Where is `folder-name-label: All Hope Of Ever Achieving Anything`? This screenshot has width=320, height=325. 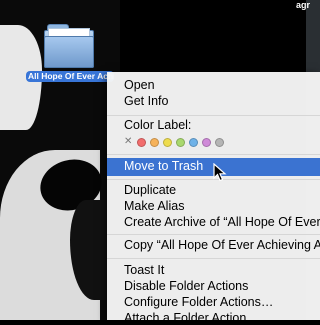 folder-name-label: All Hope Of Ever Achieving Anything is located at coordinates (70, 76).